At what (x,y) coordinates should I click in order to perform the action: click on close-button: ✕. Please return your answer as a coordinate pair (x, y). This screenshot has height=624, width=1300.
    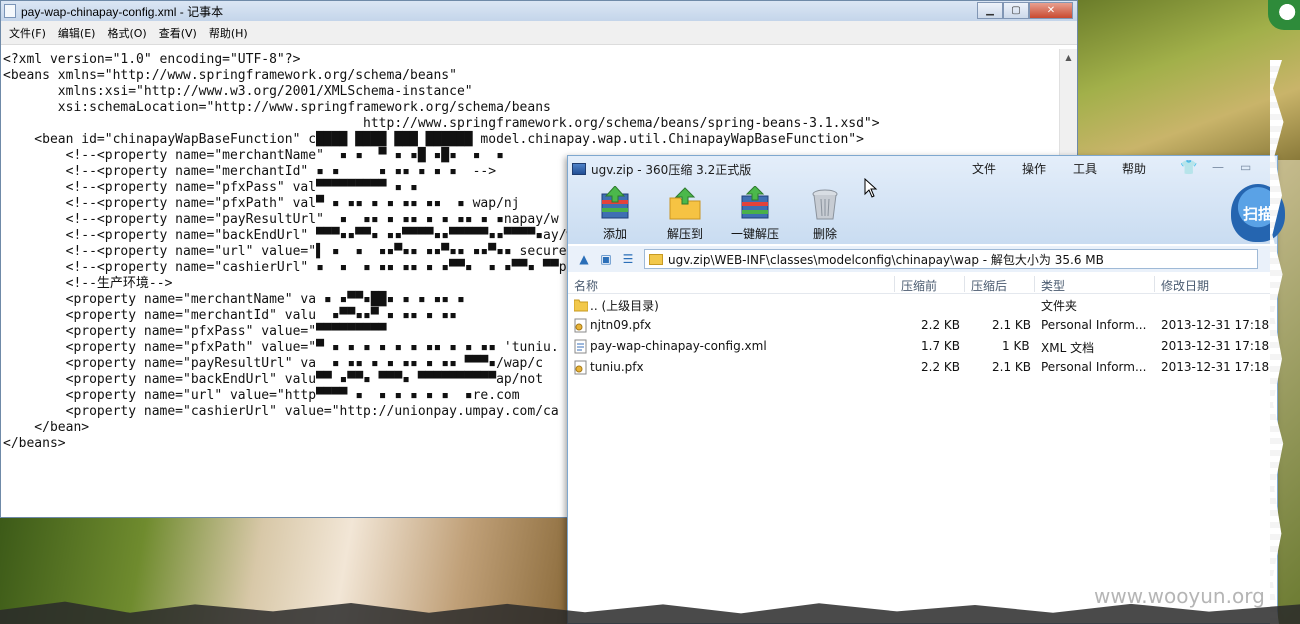
    Looking at the image, I should click on (1051, 10).